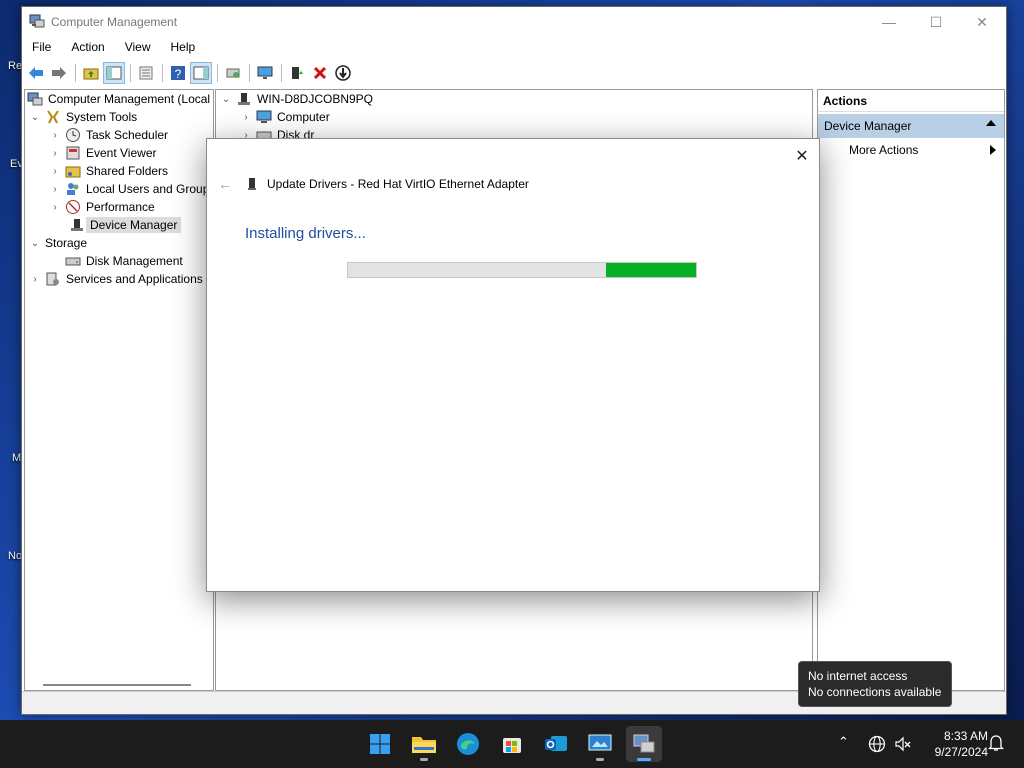  What do you see at coordinates (117, 685) in the screenshot?
I see `horizontal-scrollbar` at bounding box center [117, 685].